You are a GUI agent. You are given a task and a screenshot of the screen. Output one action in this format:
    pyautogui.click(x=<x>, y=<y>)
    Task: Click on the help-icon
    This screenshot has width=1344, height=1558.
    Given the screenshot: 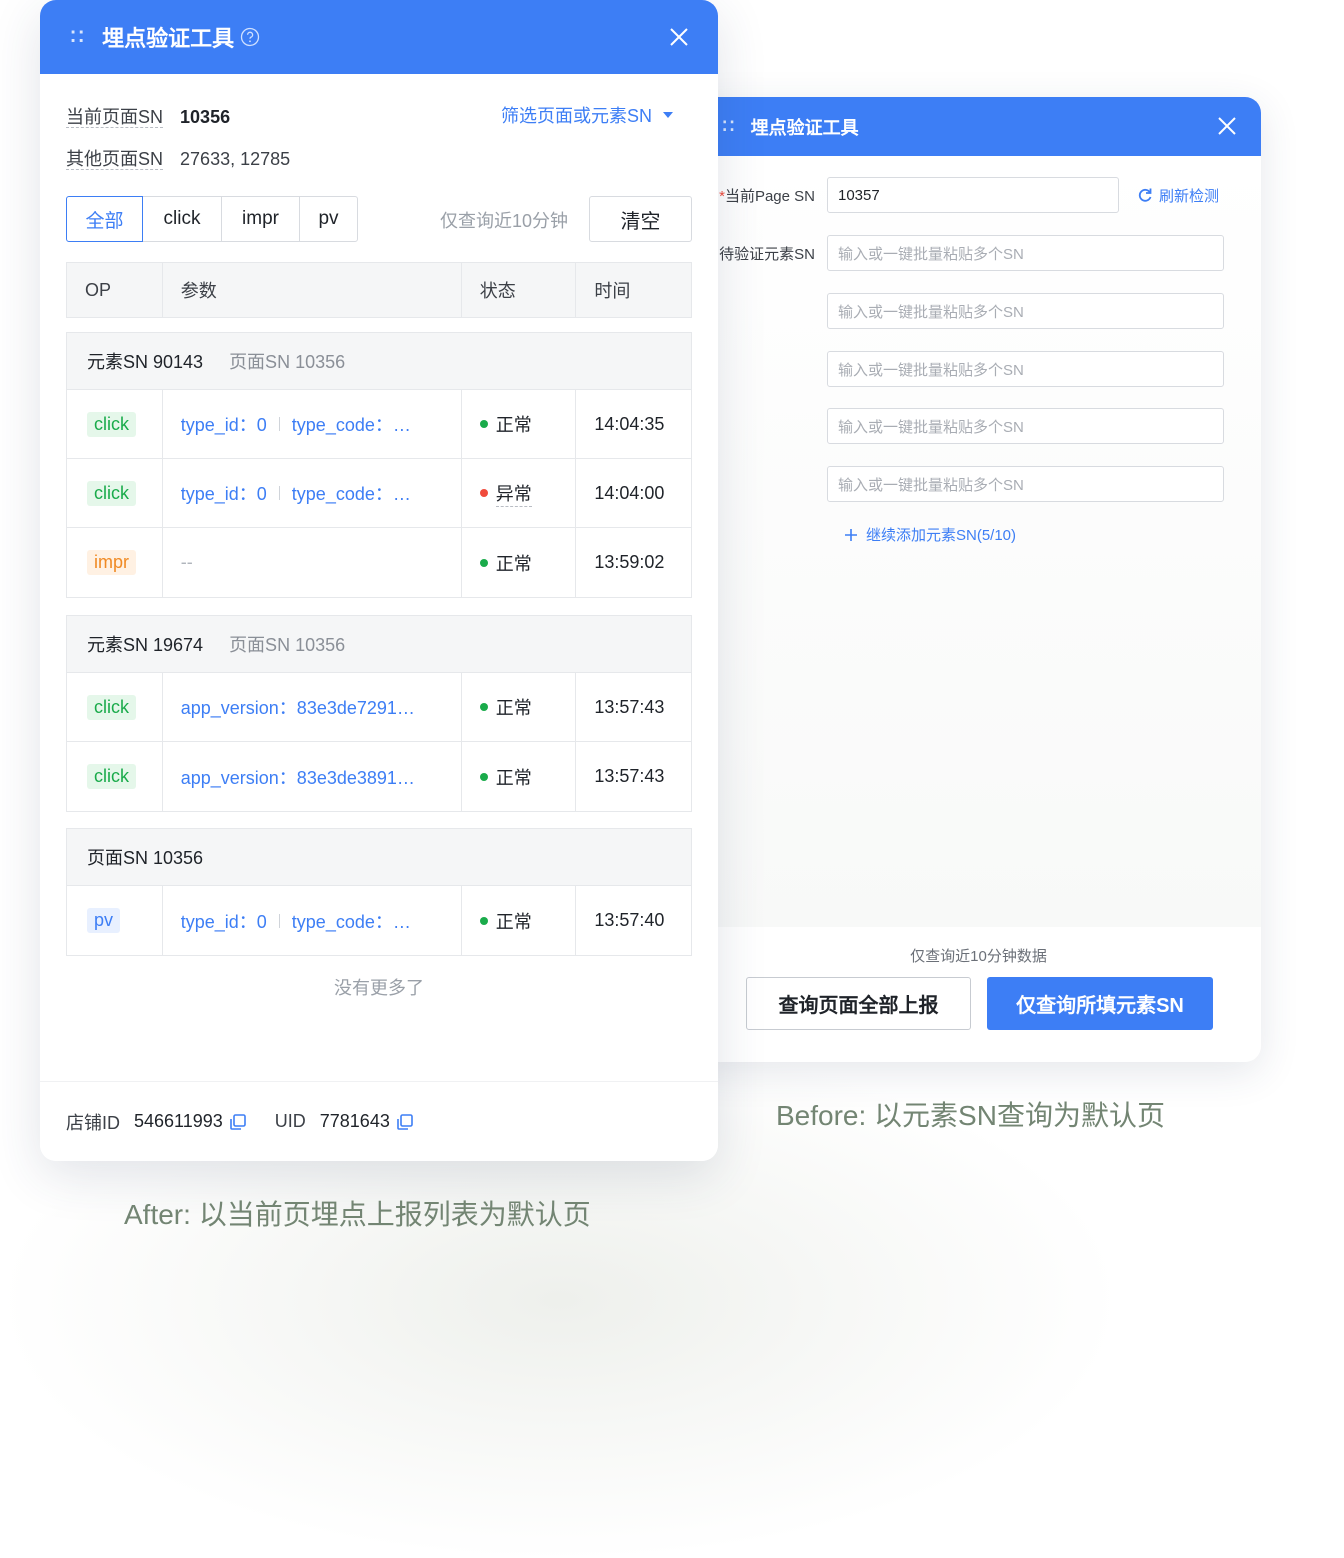 What is the action you would take?
    pyautogui.click(x=250, y=37)
    